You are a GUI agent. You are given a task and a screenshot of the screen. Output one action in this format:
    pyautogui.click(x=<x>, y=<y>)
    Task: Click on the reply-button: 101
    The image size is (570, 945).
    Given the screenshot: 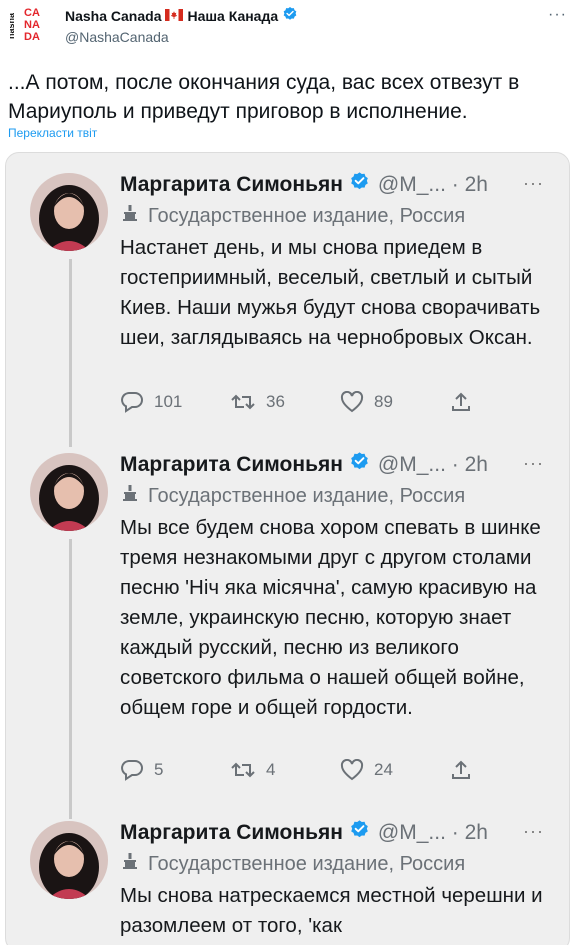 What is the action you would take?
    pyautogui.click(x=175, y=402)
    